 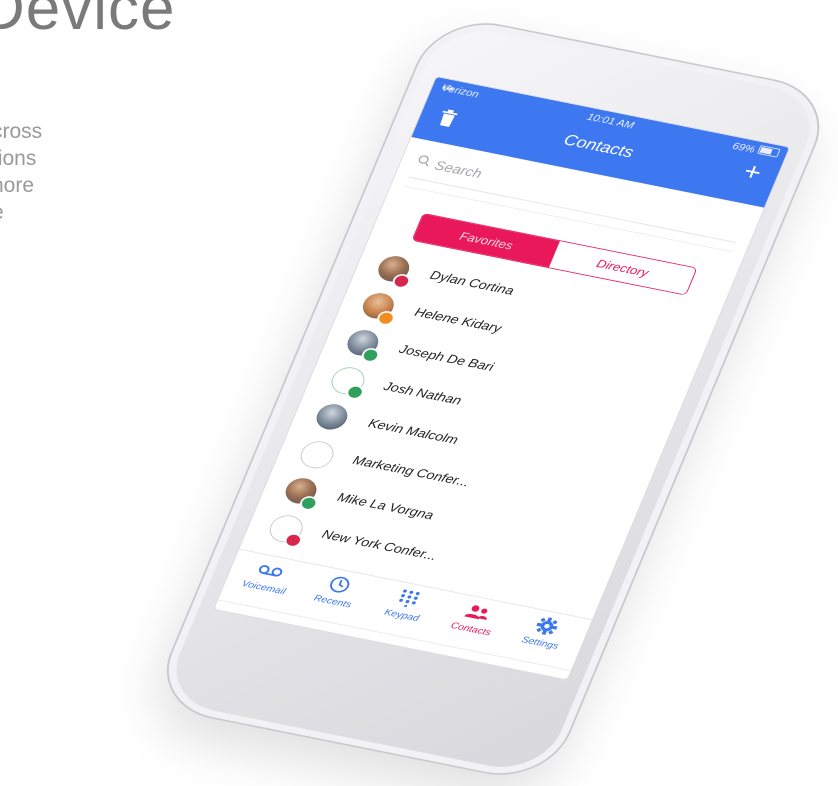 I want to click on tab-contacts: Contacts, so click(x=475, y=618).